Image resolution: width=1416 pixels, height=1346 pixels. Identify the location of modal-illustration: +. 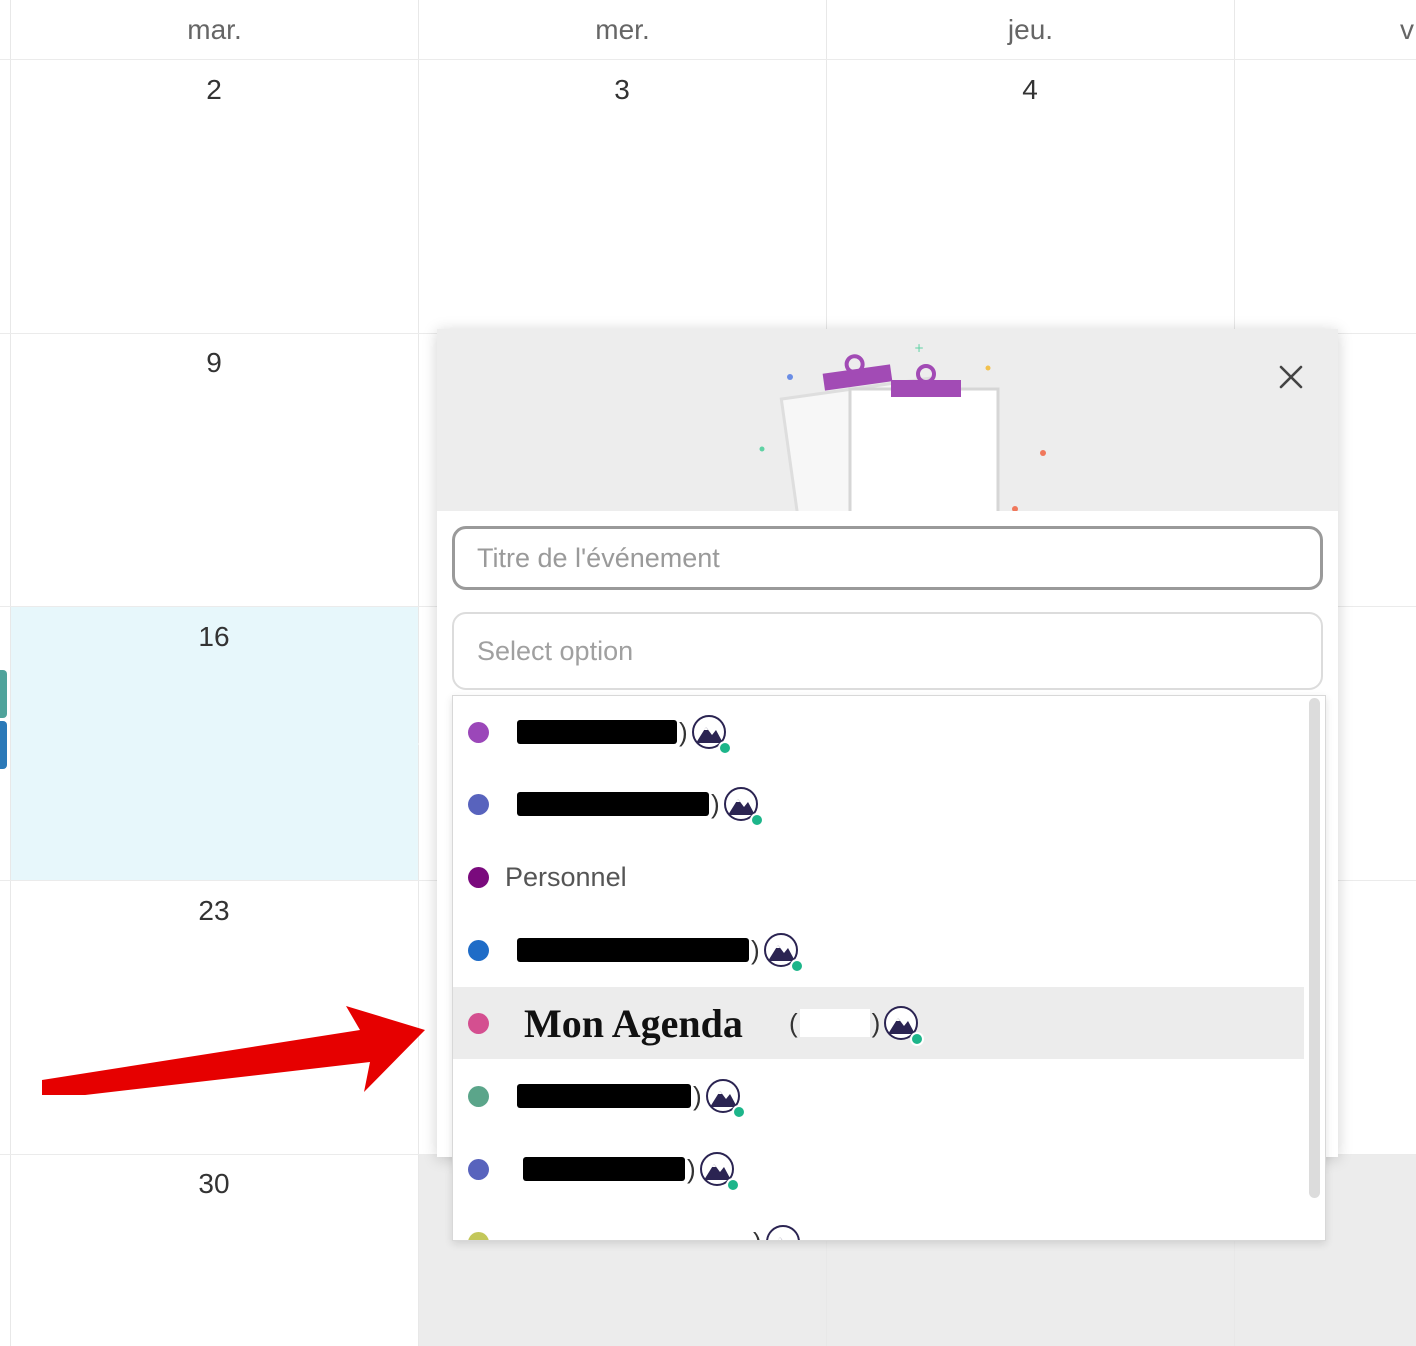
(887, 420).